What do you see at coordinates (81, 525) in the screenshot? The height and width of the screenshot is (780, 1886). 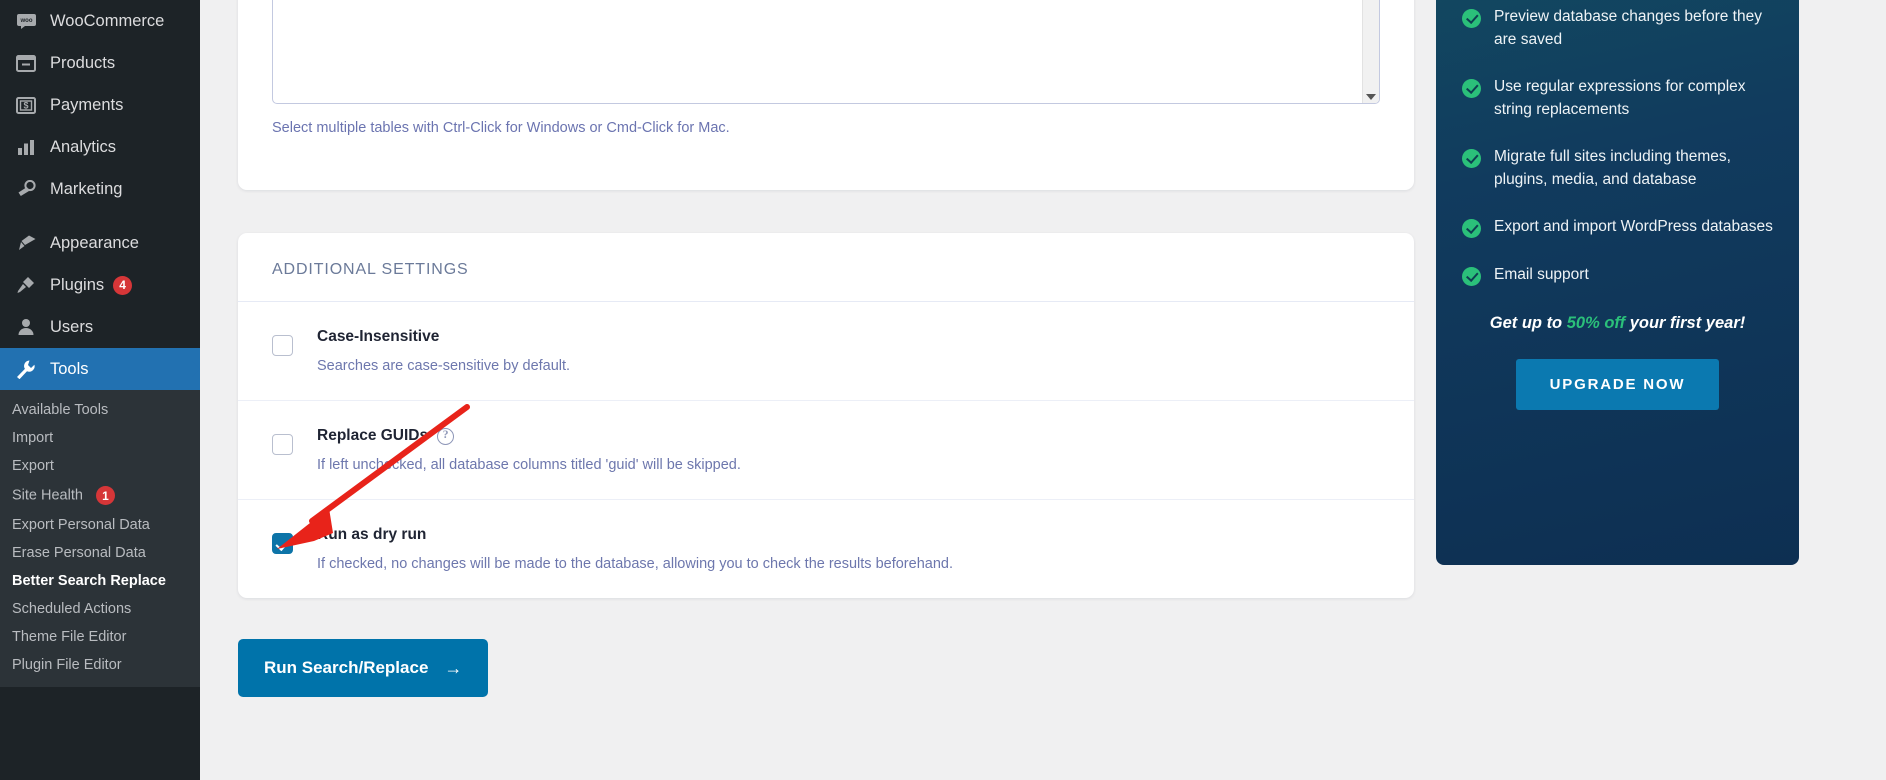 I see `submenu-label: Export Personal Data` at bounding box center [81, 525].